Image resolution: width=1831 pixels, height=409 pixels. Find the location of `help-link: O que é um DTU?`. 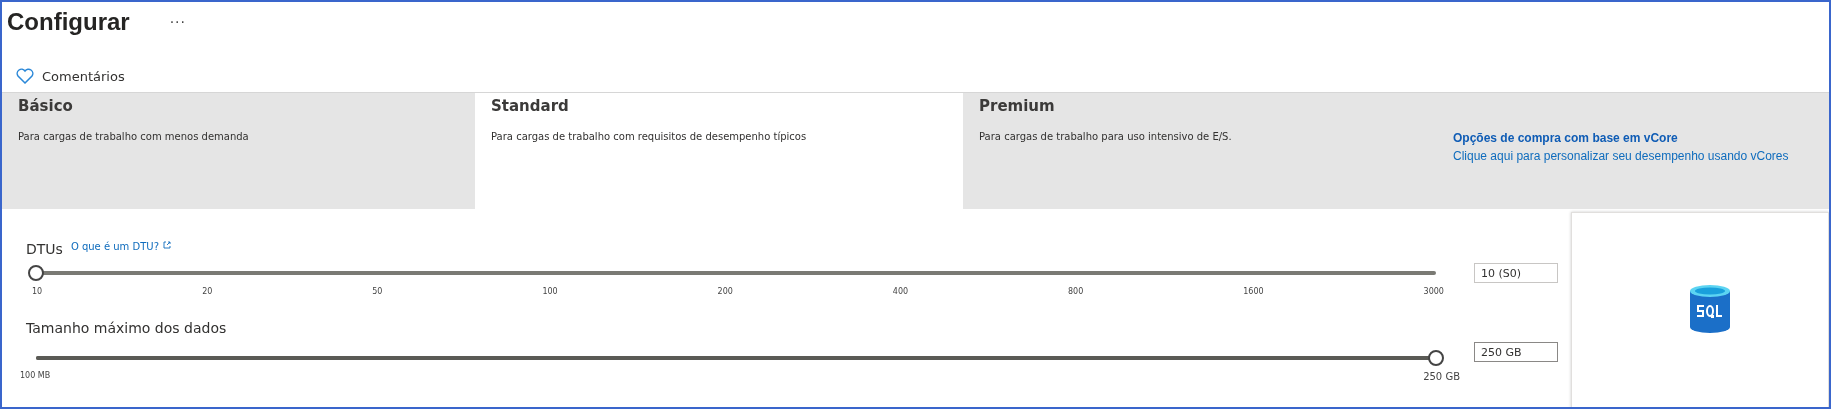

help-link: O que é um DTU? is located at coordinates (114, 246).